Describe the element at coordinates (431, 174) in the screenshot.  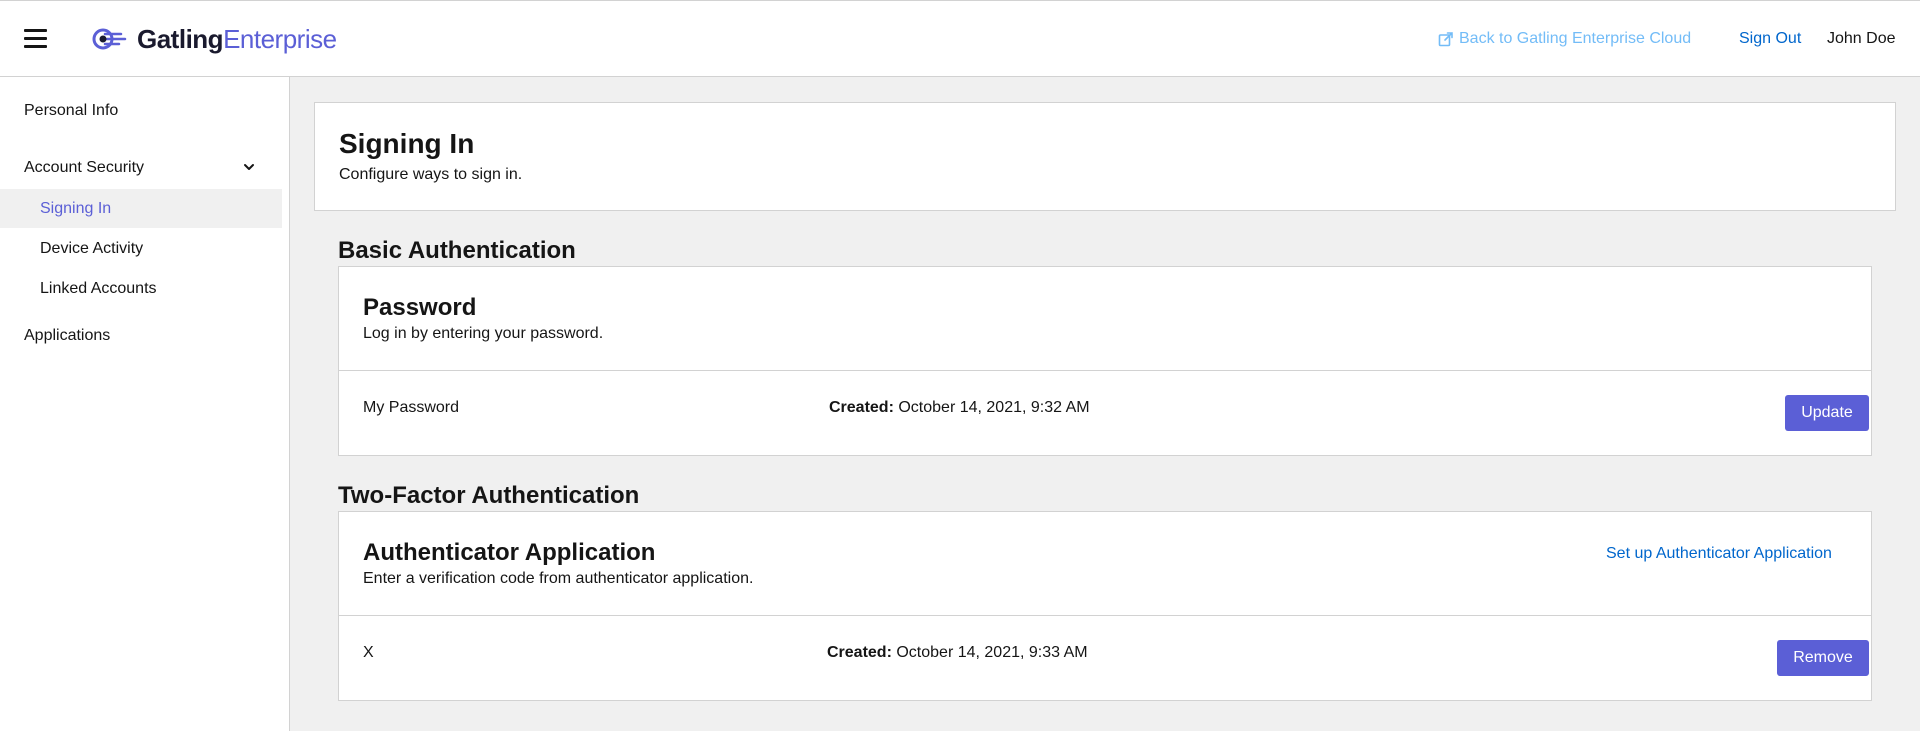
I see `page-subtitle: Configure ways to sign in.` at that location.